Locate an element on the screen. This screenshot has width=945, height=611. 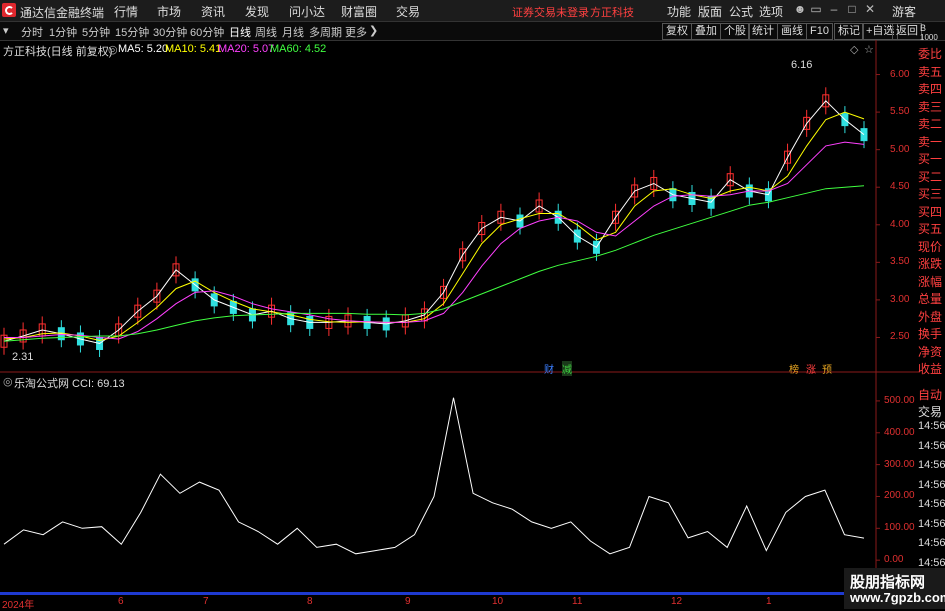
marker-zhang: 涨 is located at coordinates (811, 368).